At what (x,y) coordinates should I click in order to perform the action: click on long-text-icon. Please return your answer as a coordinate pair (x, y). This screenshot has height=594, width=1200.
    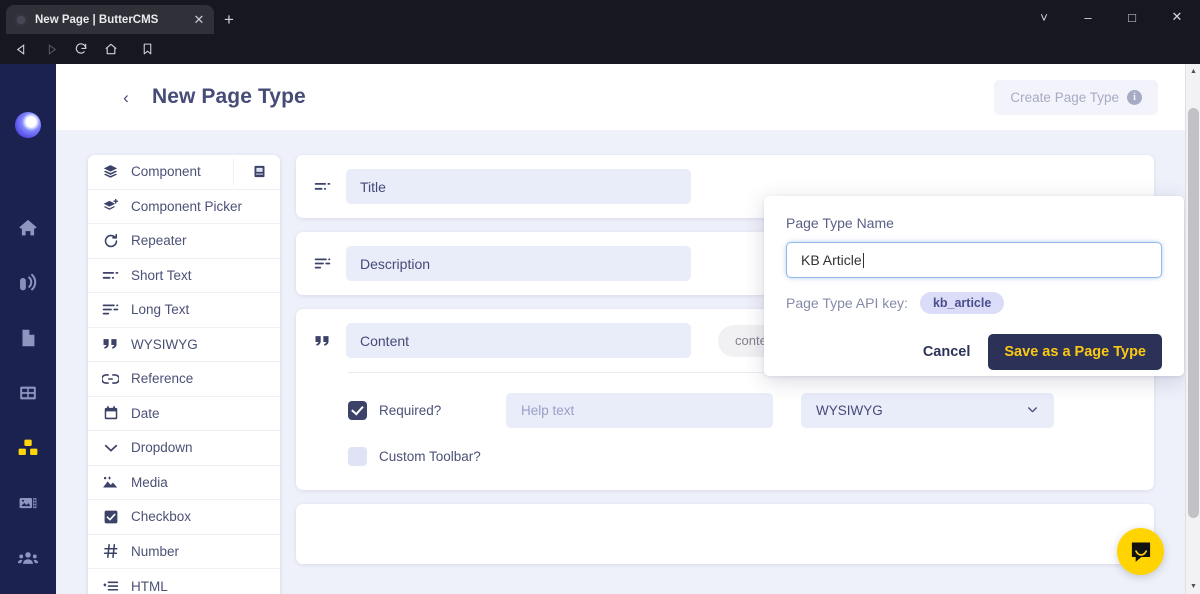
    Looking at the image, I should click on (322, 263).